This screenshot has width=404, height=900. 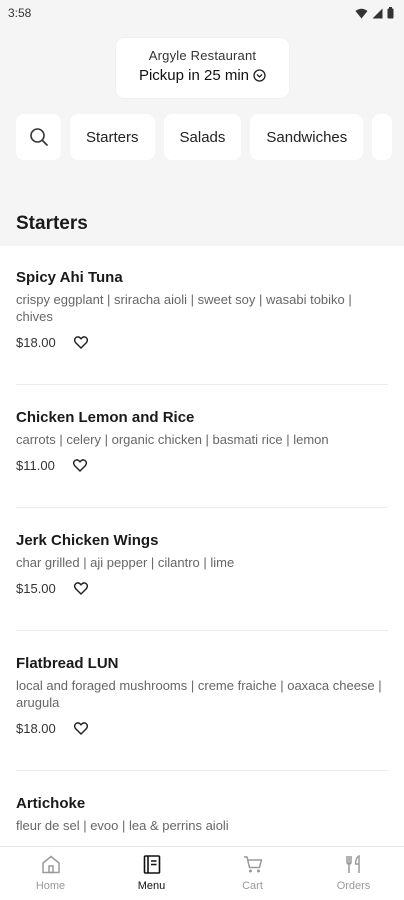 I want to click on item-footer: $11.00, so click(x=202, y=465).